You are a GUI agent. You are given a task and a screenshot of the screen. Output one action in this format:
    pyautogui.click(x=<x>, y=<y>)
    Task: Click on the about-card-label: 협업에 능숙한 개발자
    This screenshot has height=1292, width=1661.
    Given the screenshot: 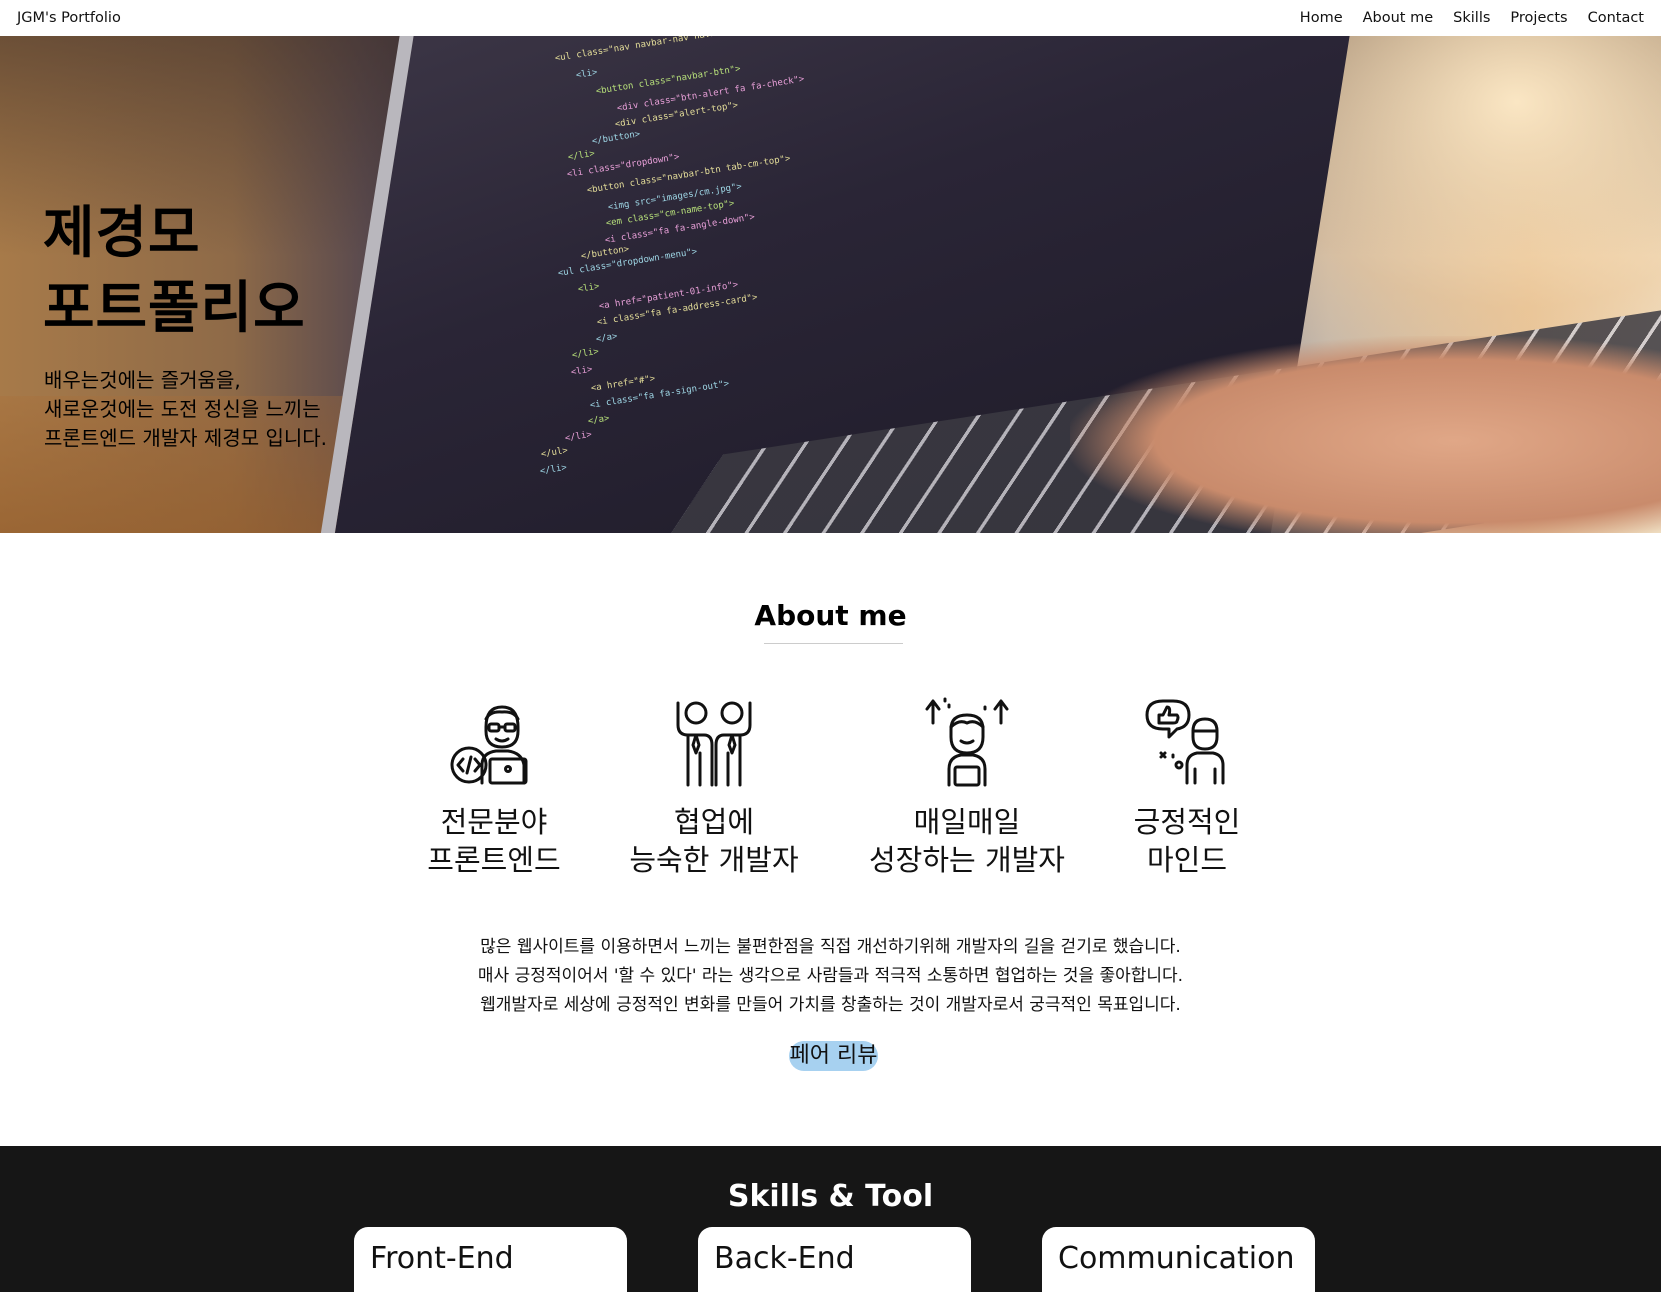 What is the action you would take?
    pyautogui.click(x=714, y=841)
    